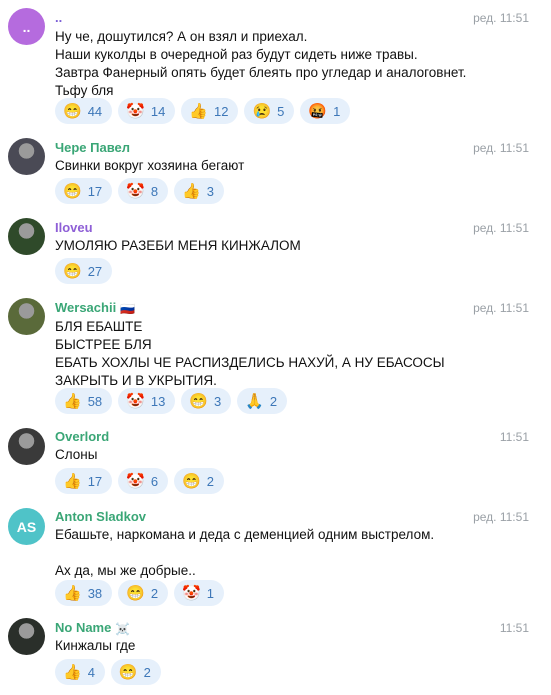  Describe the element at coordinates (76, 454) in the screenshot. I see `message-text: Слоны` at that location.